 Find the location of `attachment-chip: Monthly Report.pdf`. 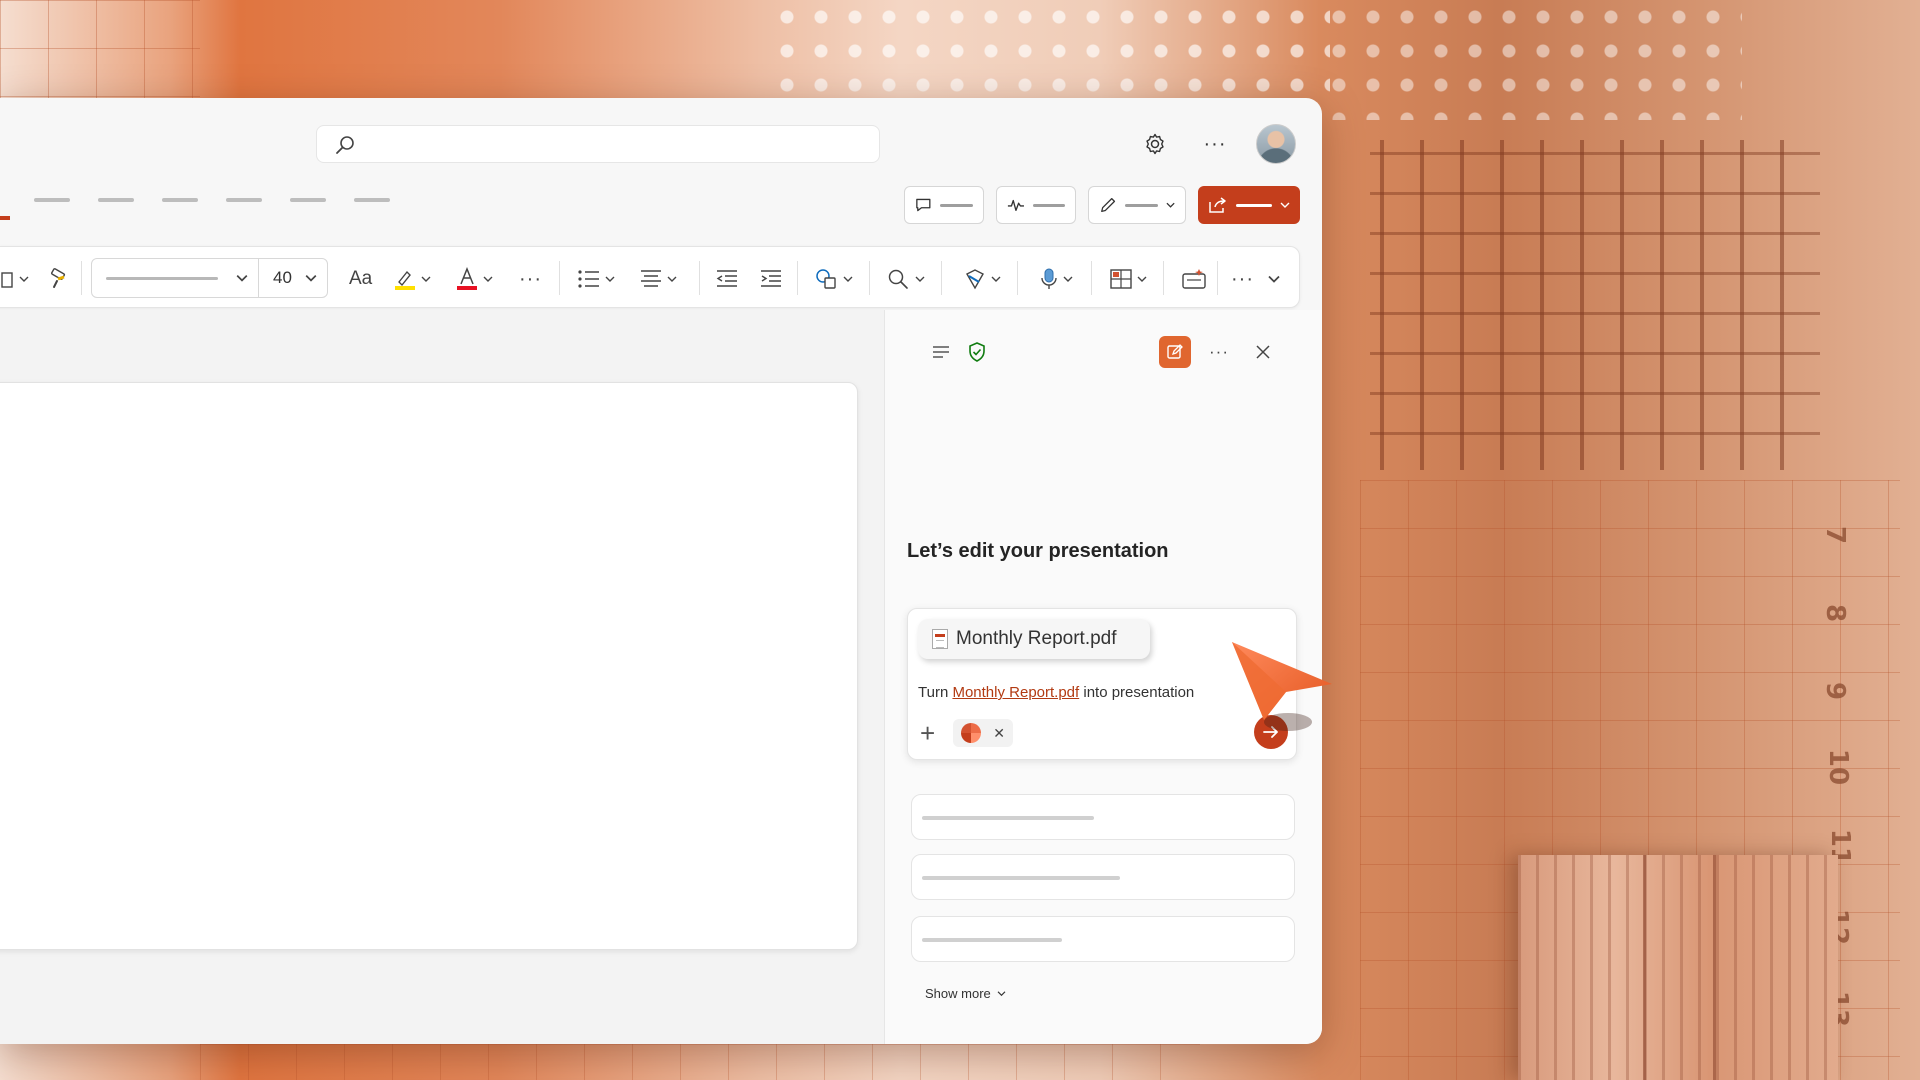

attachment-chip: Monthly Report.pdf is located at coordinates (1034, 639).